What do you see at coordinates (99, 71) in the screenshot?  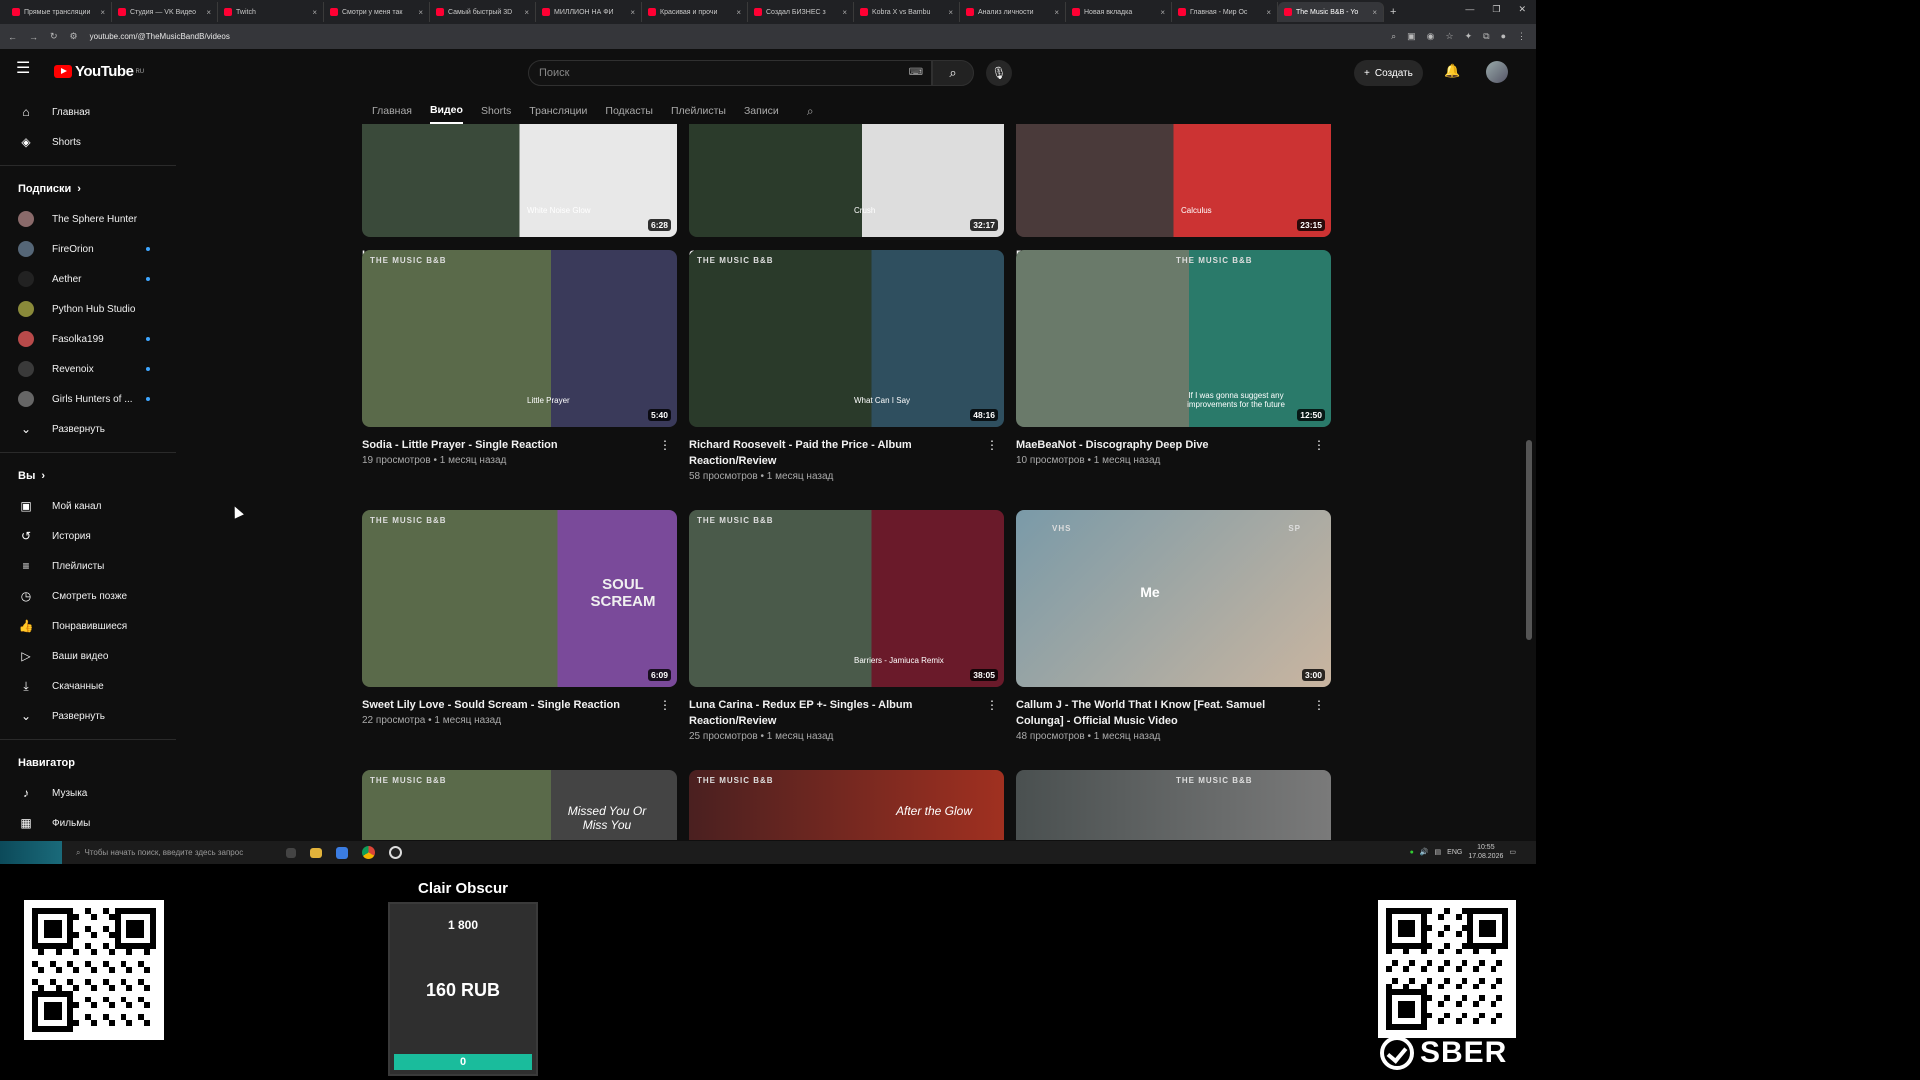 I see `youtube-logo: YouTube RU` at bounding box center [99, 71].